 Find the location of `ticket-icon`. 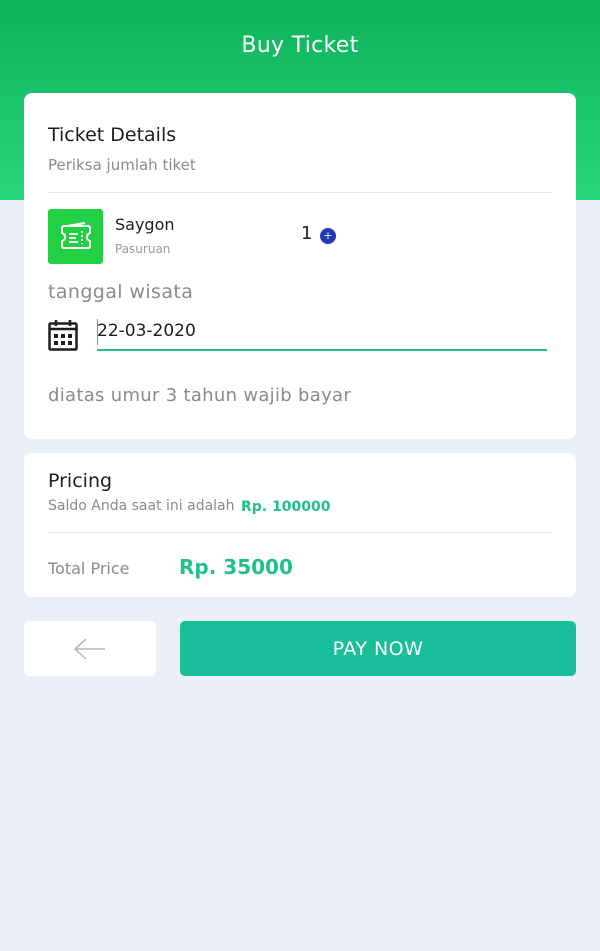

ticket-icon is located at coordinates (75, 236).